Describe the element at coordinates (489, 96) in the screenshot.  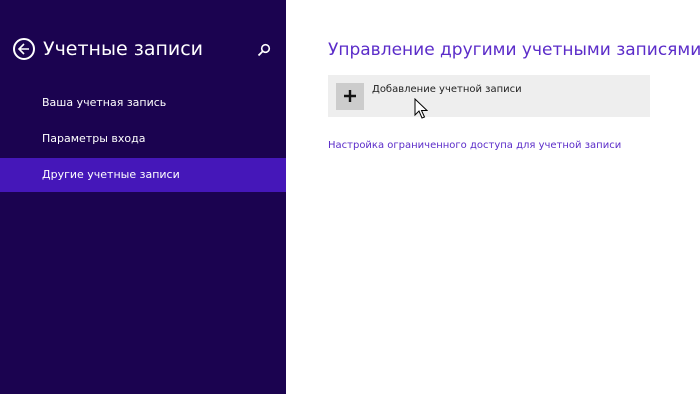
I see `add-account-button: Добавление учетной записи` at that location.